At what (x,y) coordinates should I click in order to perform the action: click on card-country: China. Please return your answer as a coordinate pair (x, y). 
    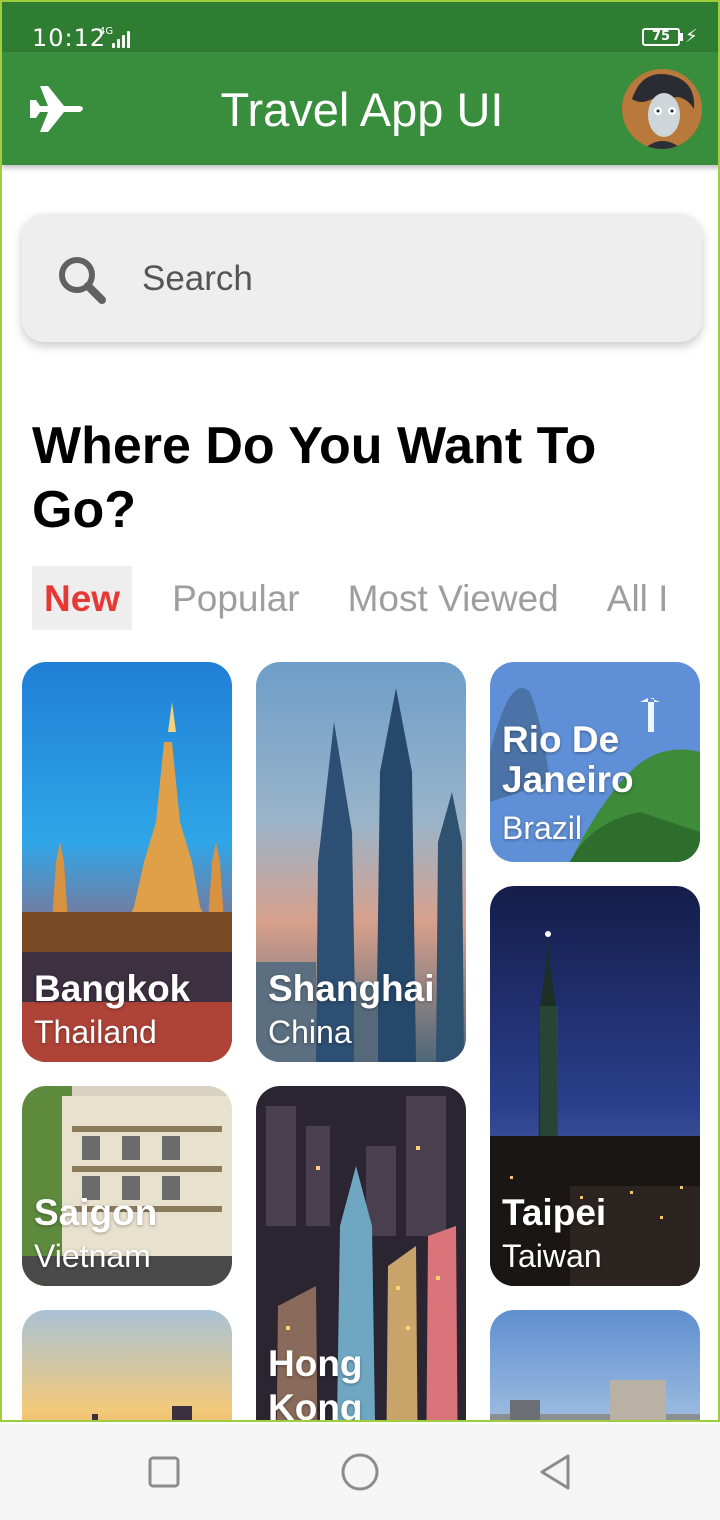
    Looking at the image, I should click on (310, 1032).